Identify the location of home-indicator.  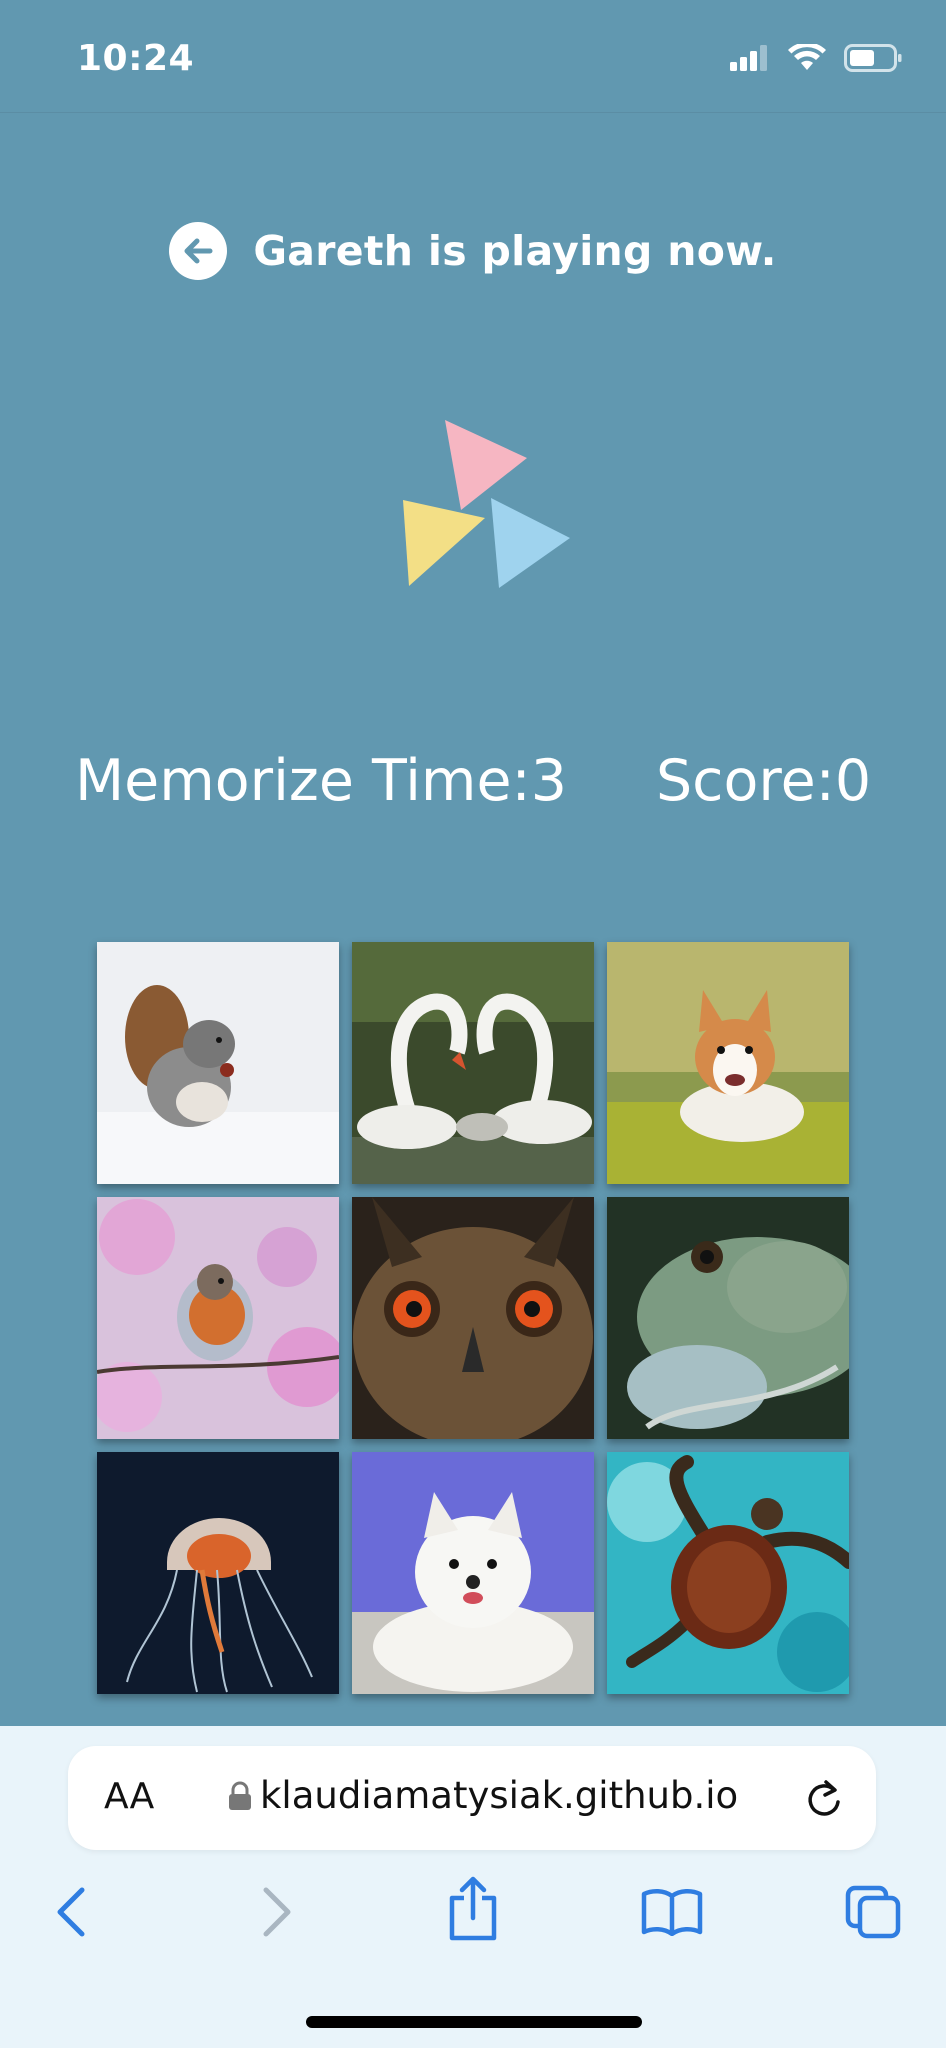
(474, 2022).